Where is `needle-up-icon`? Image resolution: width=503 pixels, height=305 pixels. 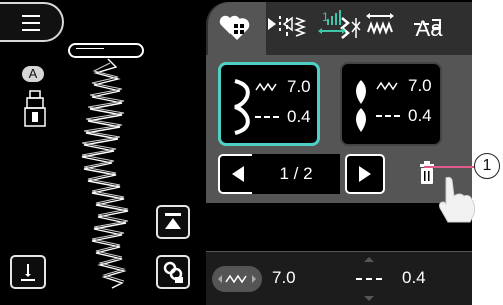
needle-up-icon is located at coordinates (173, 221).